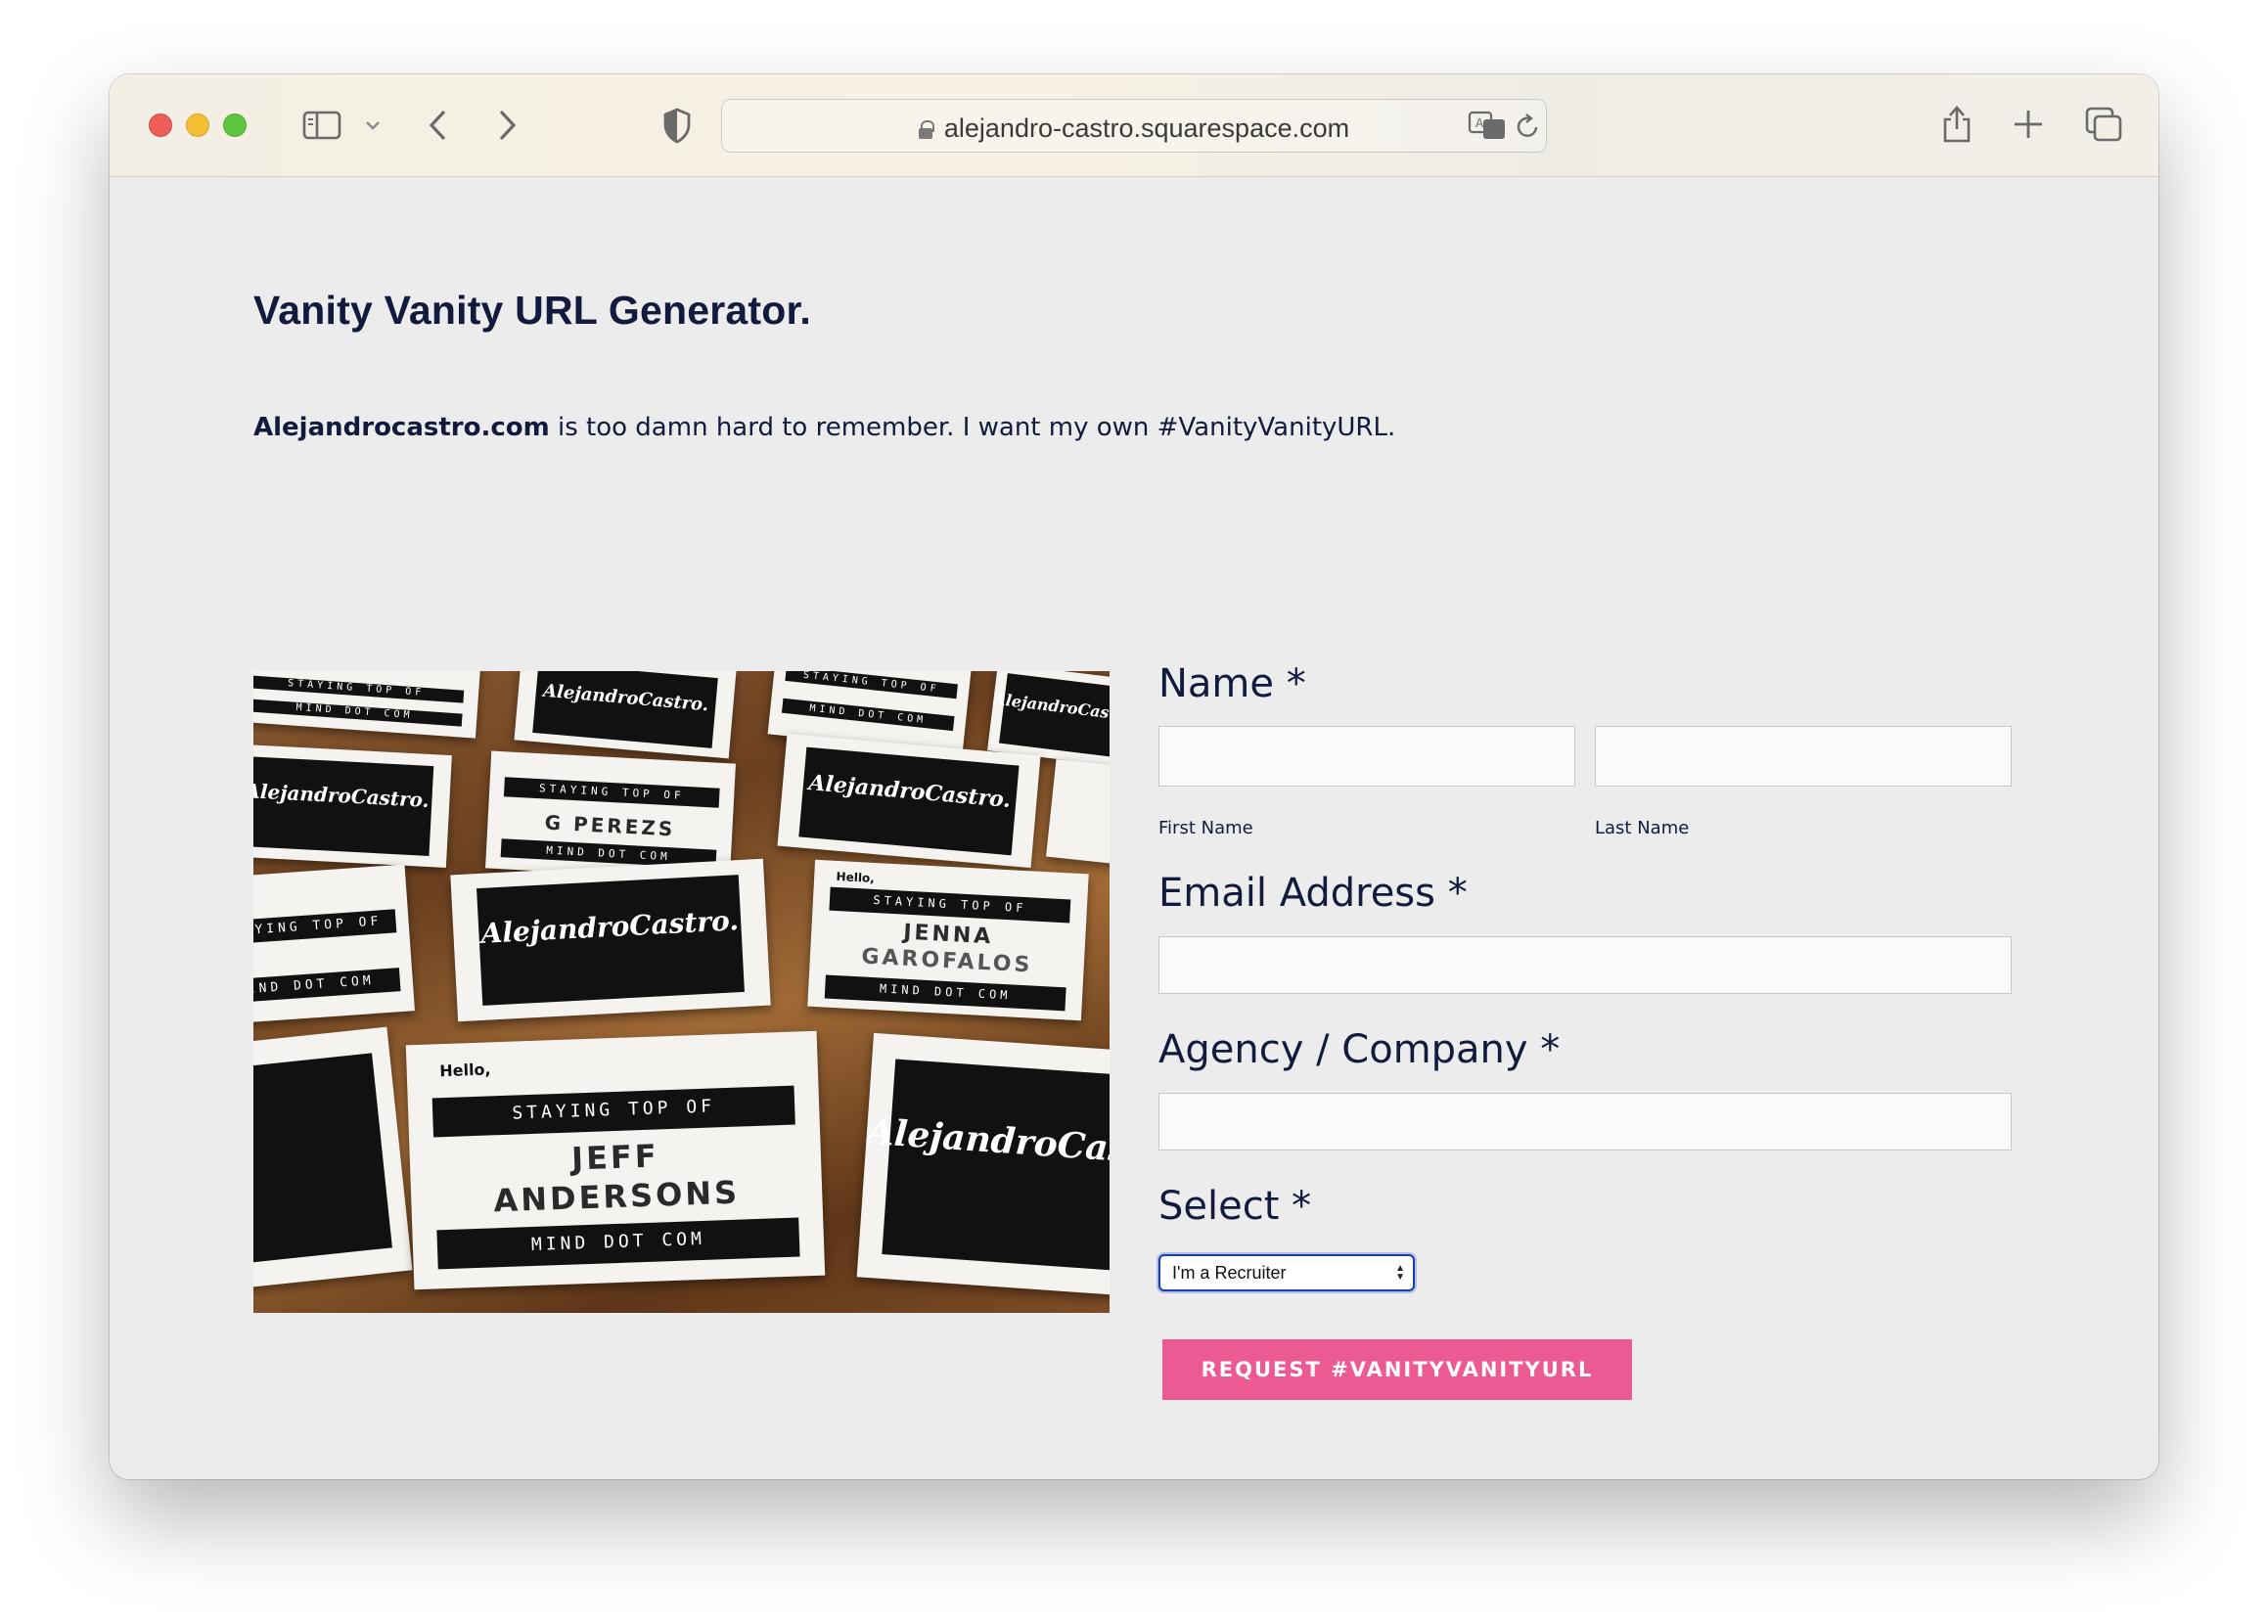 The width and height of the screenshot is (2268, 1624). I want to click on share-icon, so click(1956, 123).